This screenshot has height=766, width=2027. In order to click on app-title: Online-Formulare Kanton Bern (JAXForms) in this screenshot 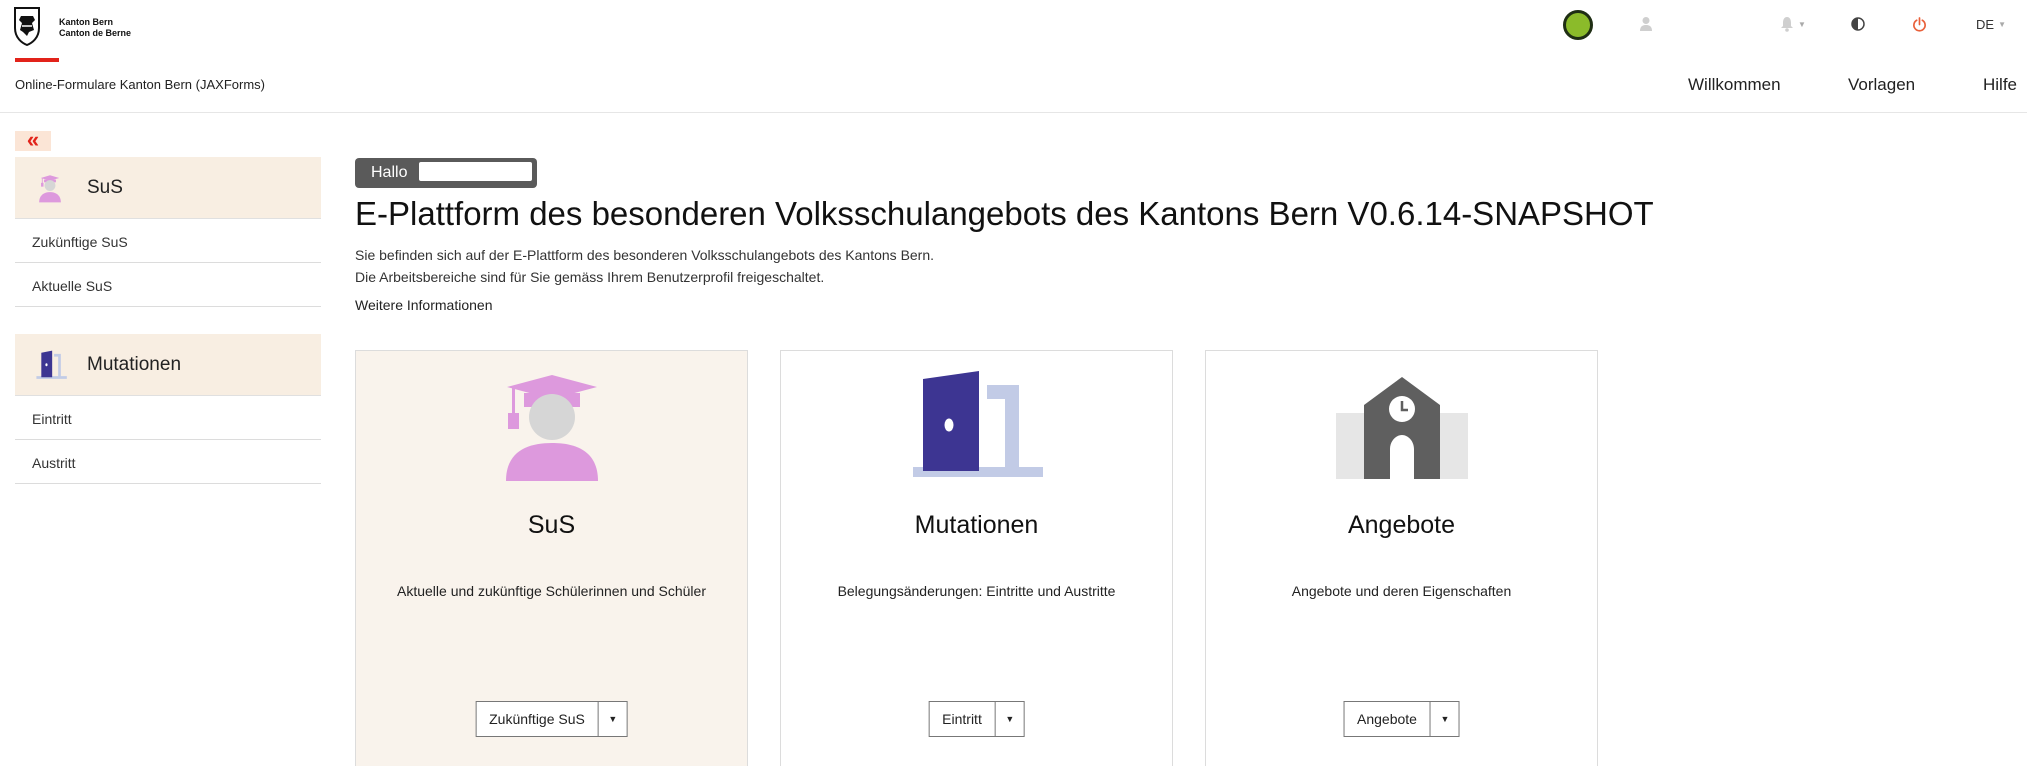, I will do `click(140, 84)`.